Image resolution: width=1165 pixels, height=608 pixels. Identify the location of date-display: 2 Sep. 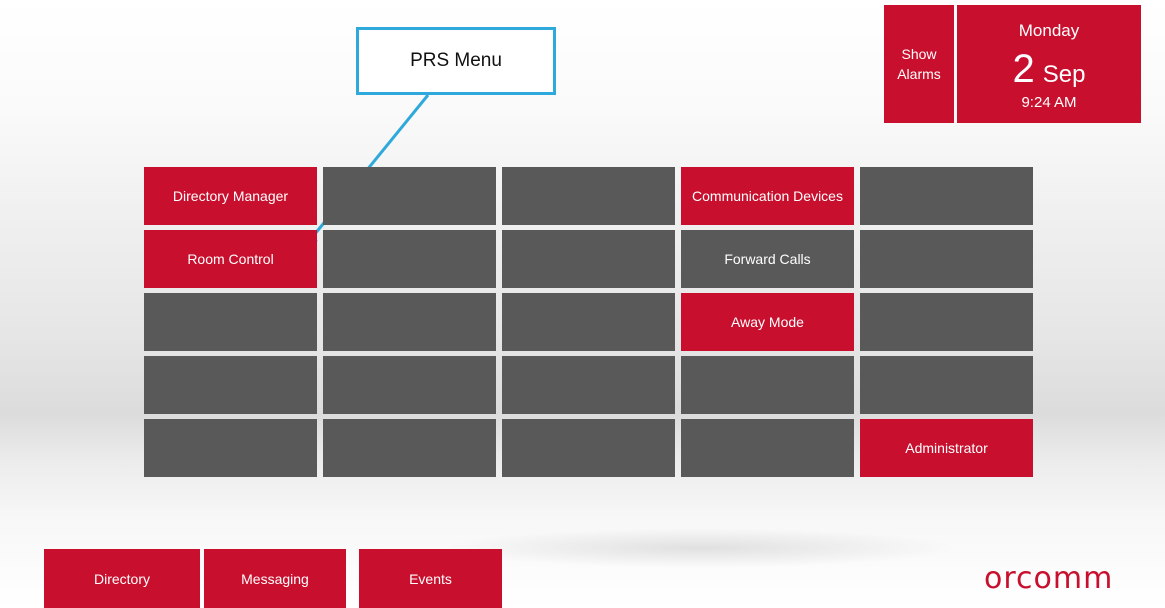
(1049, 69).